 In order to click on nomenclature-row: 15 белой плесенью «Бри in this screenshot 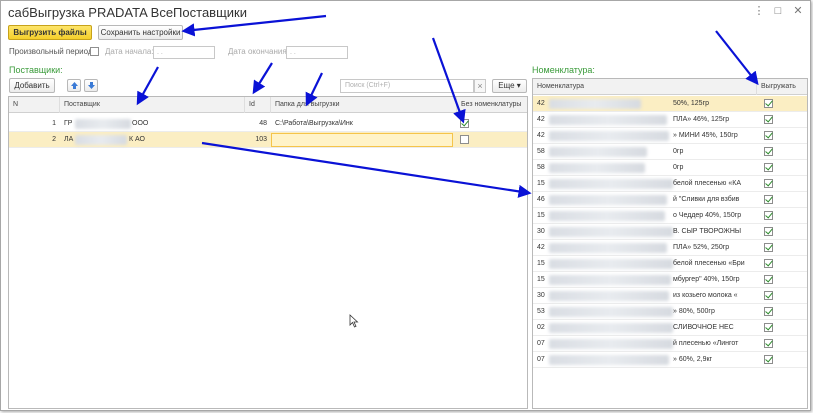, I will do `click(670, 264)`.